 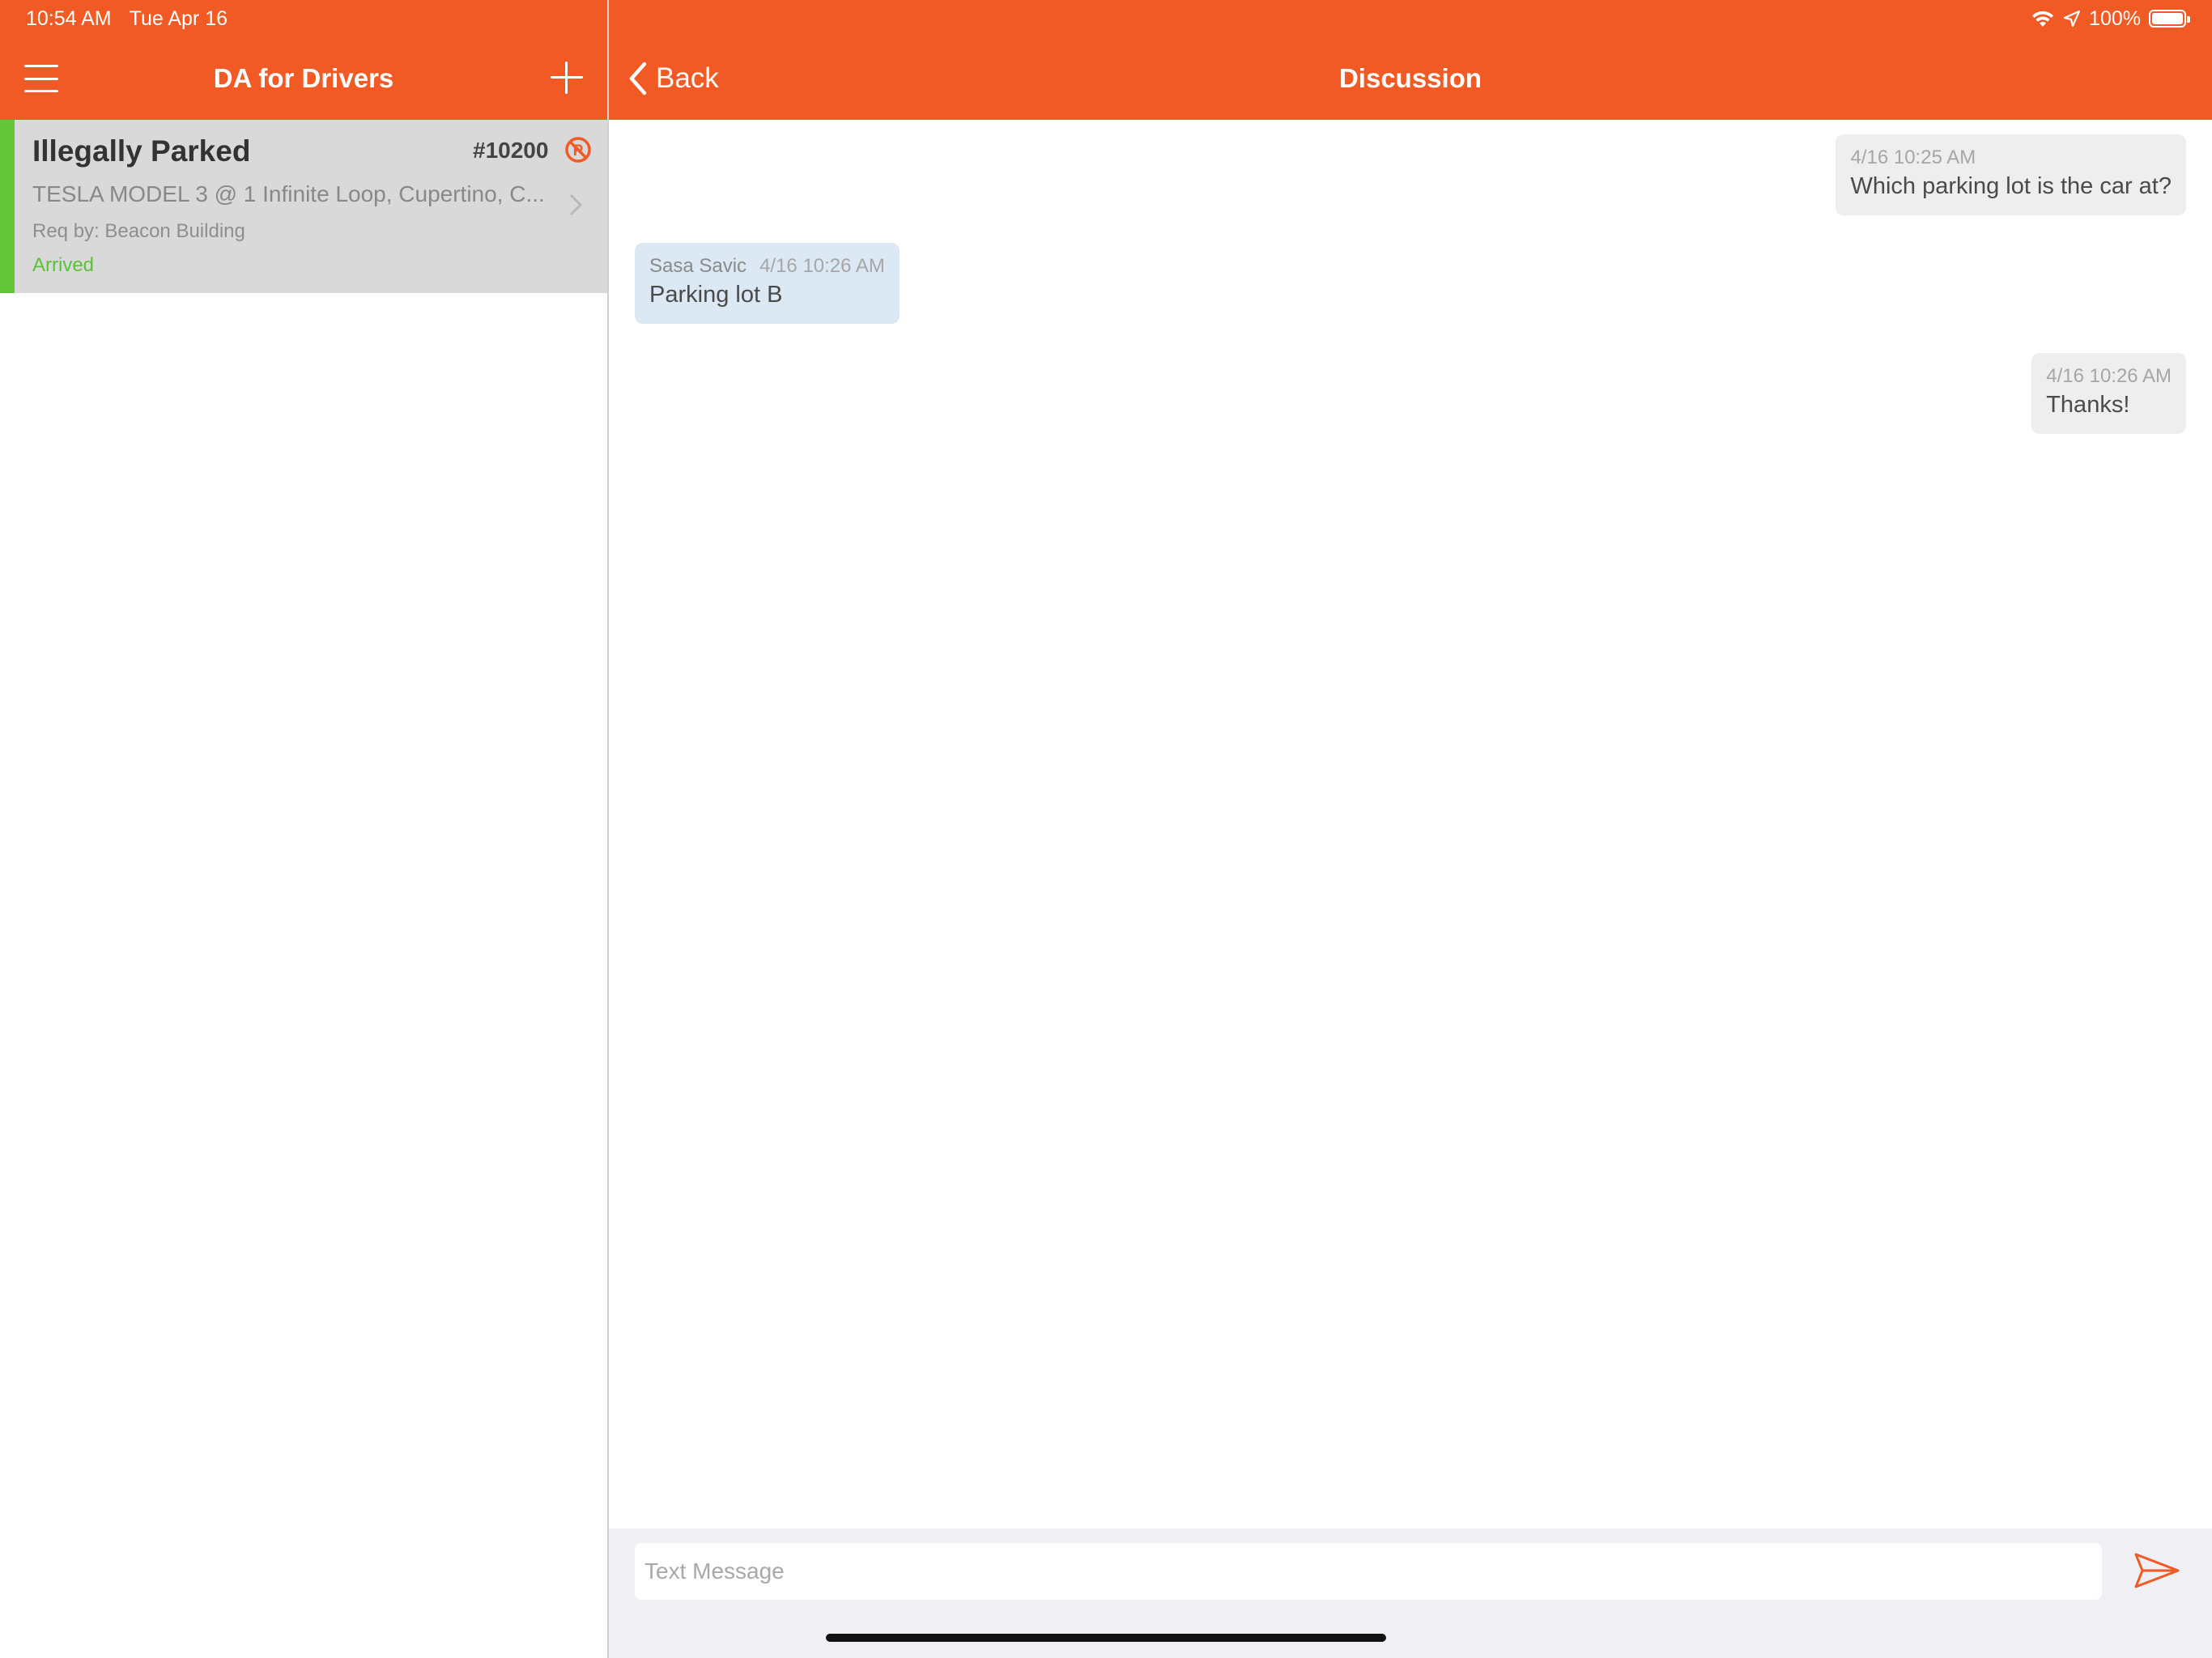 What do you see at coordinates (2011, 186) in the screenshot?
I see `message-text: Which parking lot is the car at?` at bounding box center [2011, 186].